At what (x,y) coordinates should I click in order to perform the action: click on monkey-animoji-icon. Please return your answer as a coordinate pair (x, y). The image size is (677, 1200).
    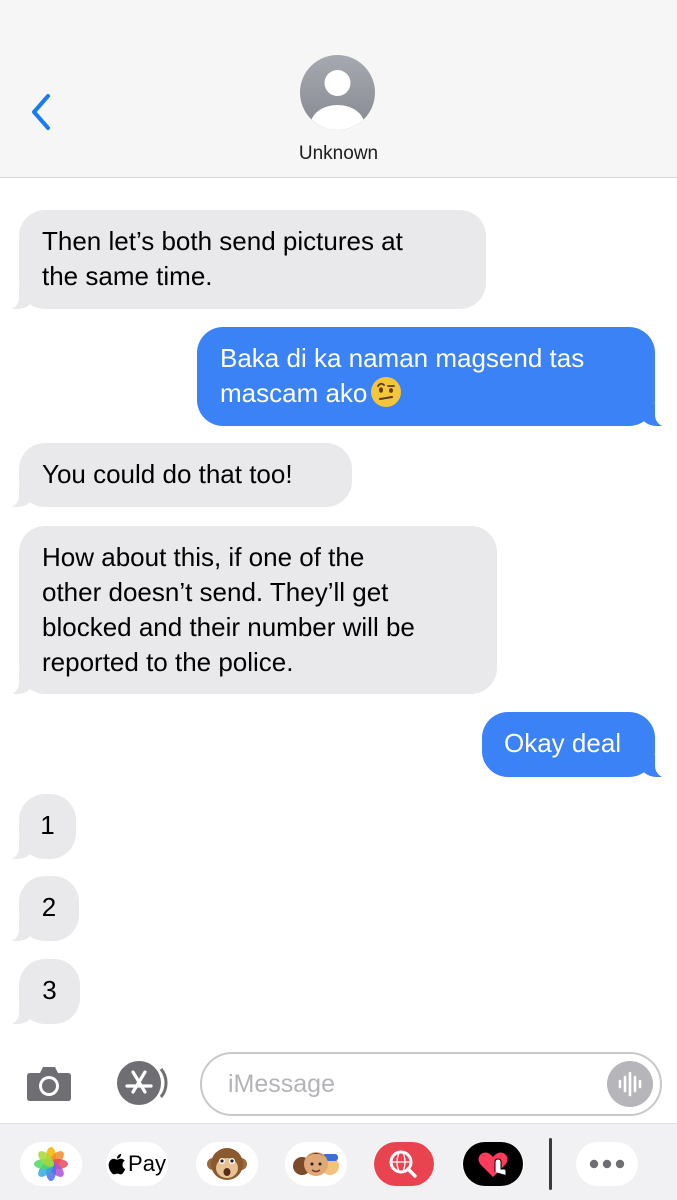
    Looking at the image, I should click on (227, 1164).